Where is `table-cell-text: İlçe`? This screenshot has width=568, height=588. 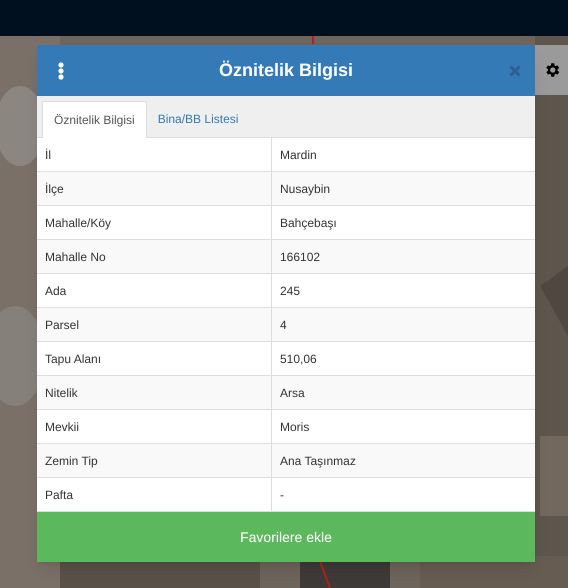
table-cell-text: İlçe is located at coordinates (54, 189).